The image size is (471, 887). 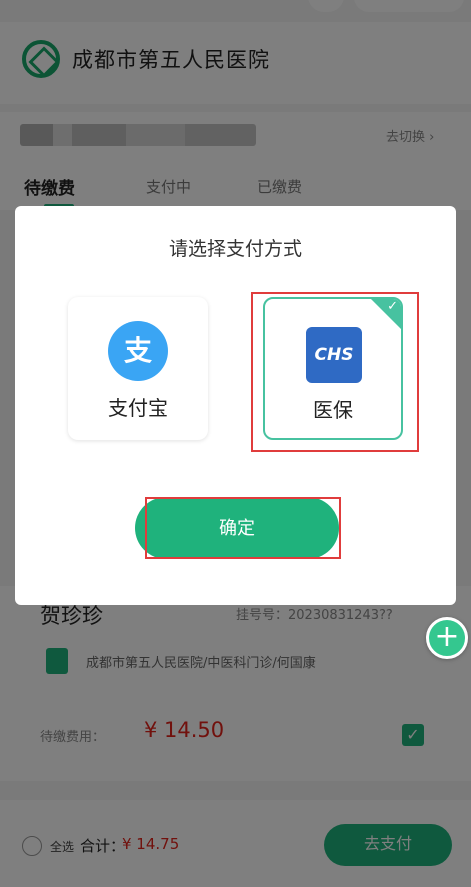 I want to click on add-icon: +, so click(x=447, y=638).